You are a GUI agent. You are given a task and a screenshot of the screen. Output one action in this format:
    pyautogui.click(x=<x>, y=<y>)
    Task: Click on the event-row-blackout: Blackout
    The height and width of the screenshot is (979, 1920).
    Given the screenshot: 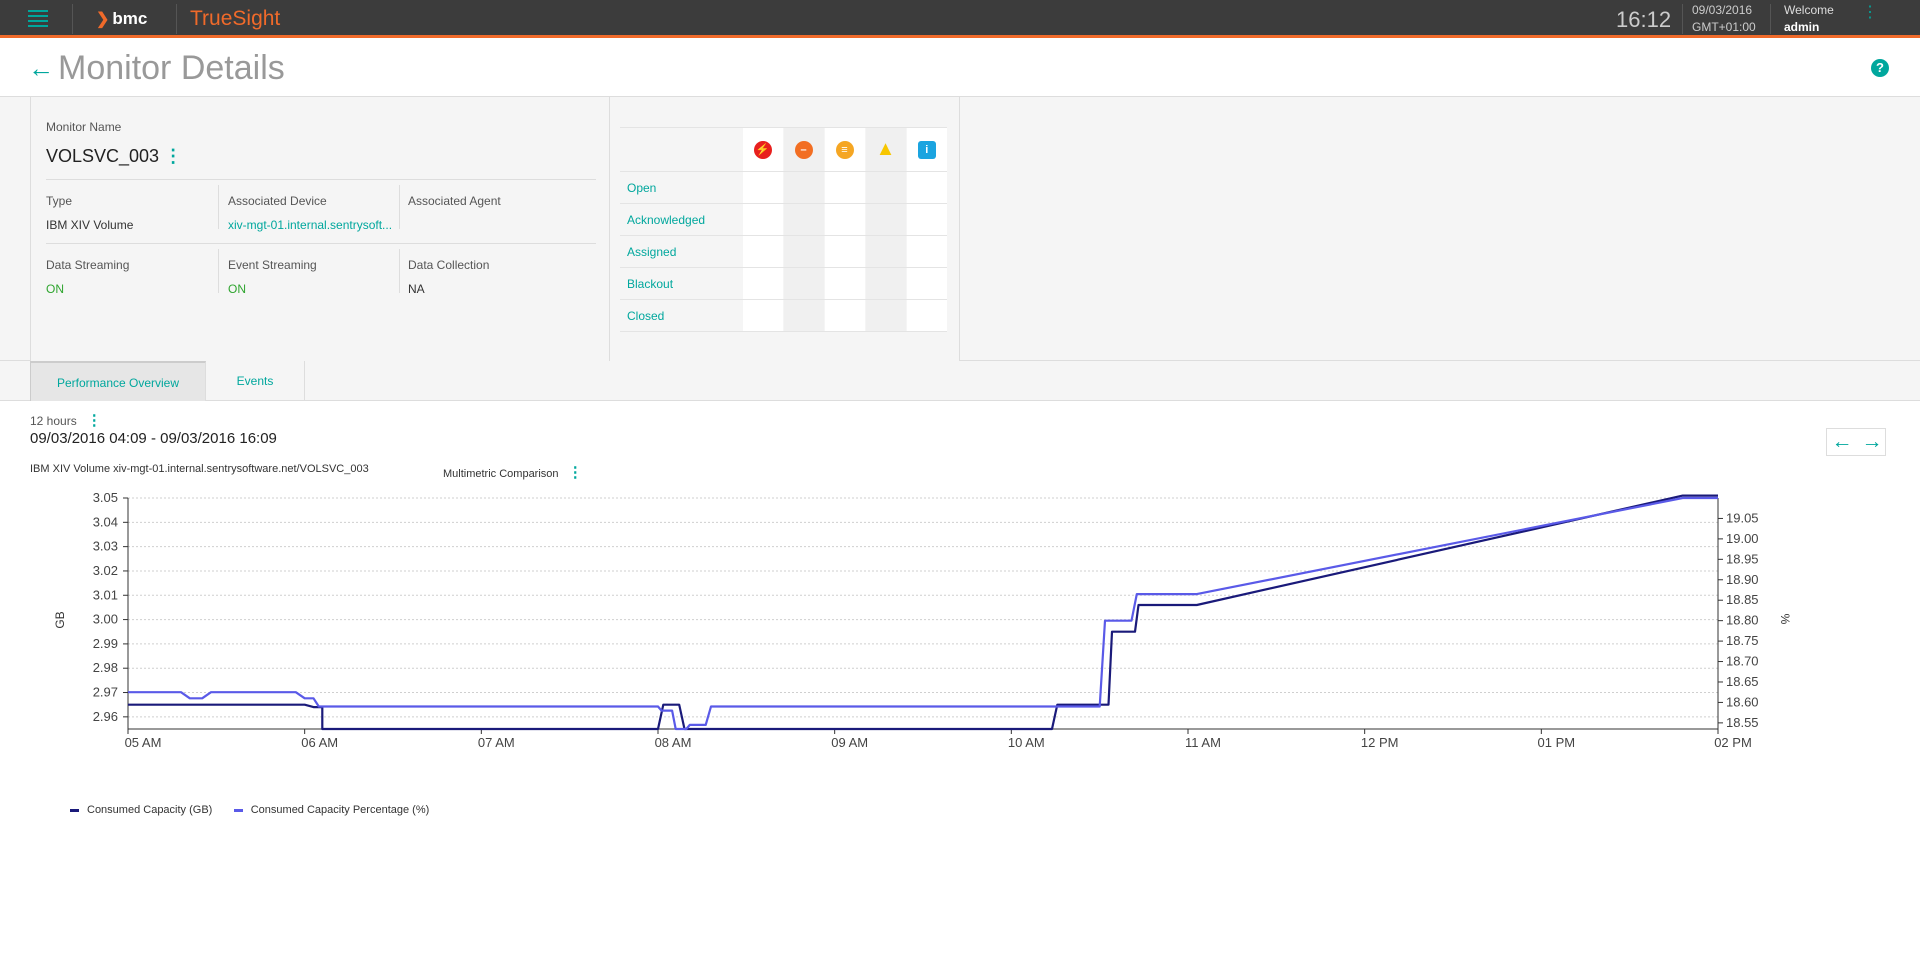 What is the action you would take?
    pyautogui.click(x=783, y=283)
    